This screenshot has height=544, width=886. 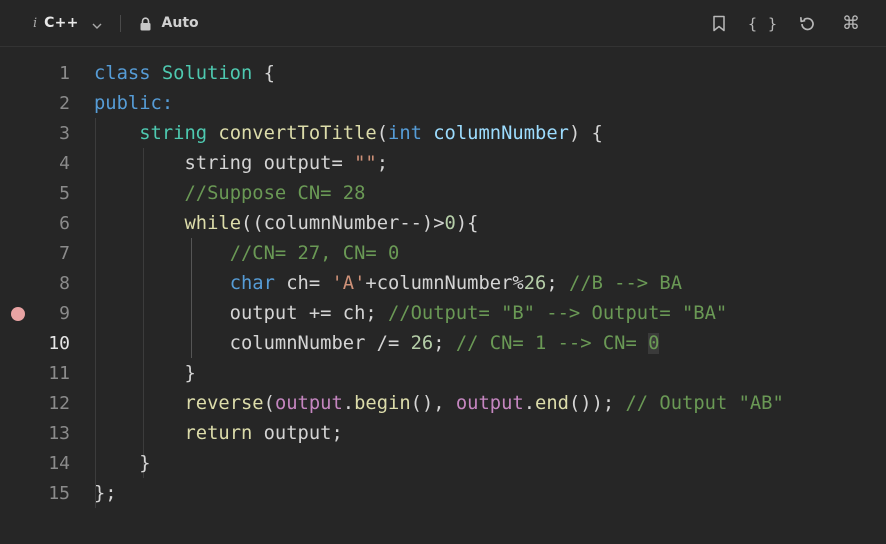 What do you see at coordinates (50, 254) in the screenshot?
I see `line-number: 7` at bounding box center [50, 254].